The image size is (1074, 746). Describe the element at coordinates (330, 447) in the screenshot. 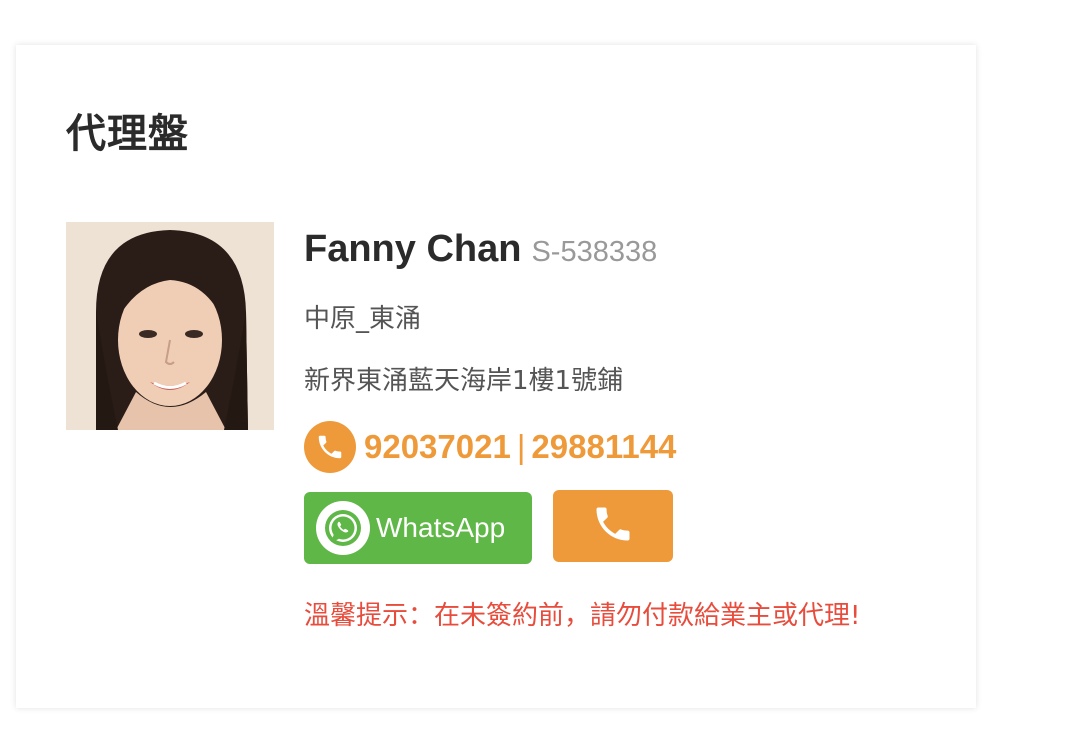

I see `phone-icon` at that location.